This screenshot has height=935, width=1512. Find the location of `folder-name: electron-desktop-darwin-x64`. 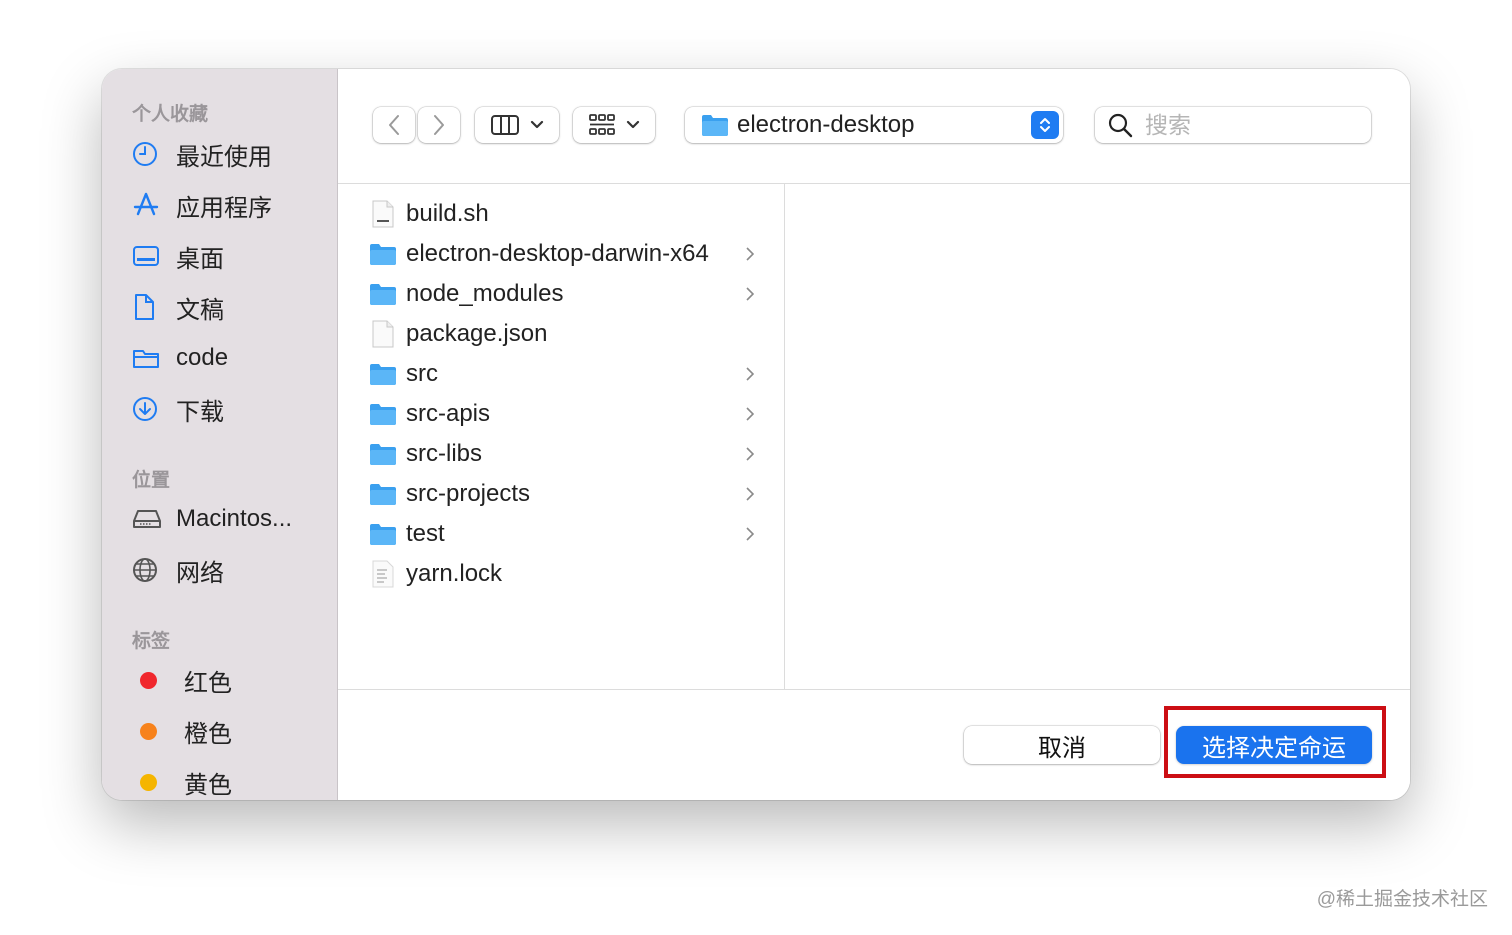

folder-name: electron-desktop-darwin-x64 is located at coordinates (557, 253).